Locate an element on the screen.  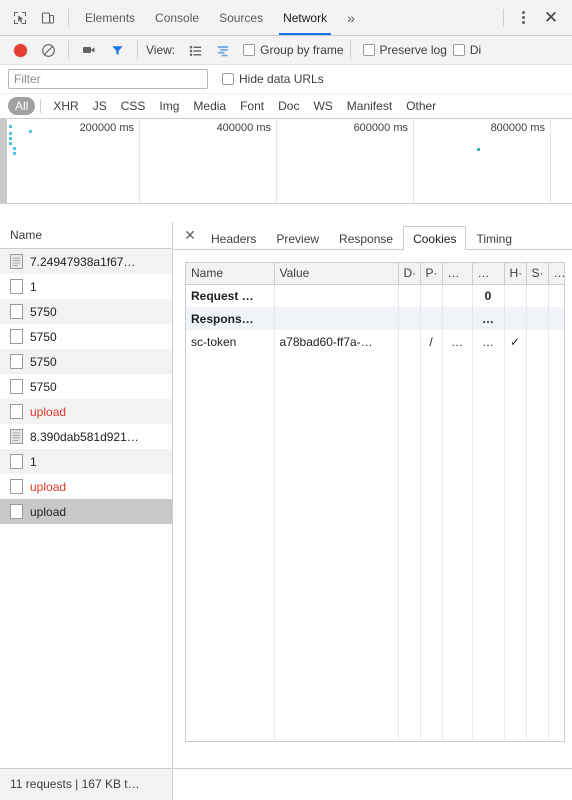
tab-preview: Preview is located at coordinates (297, 238).